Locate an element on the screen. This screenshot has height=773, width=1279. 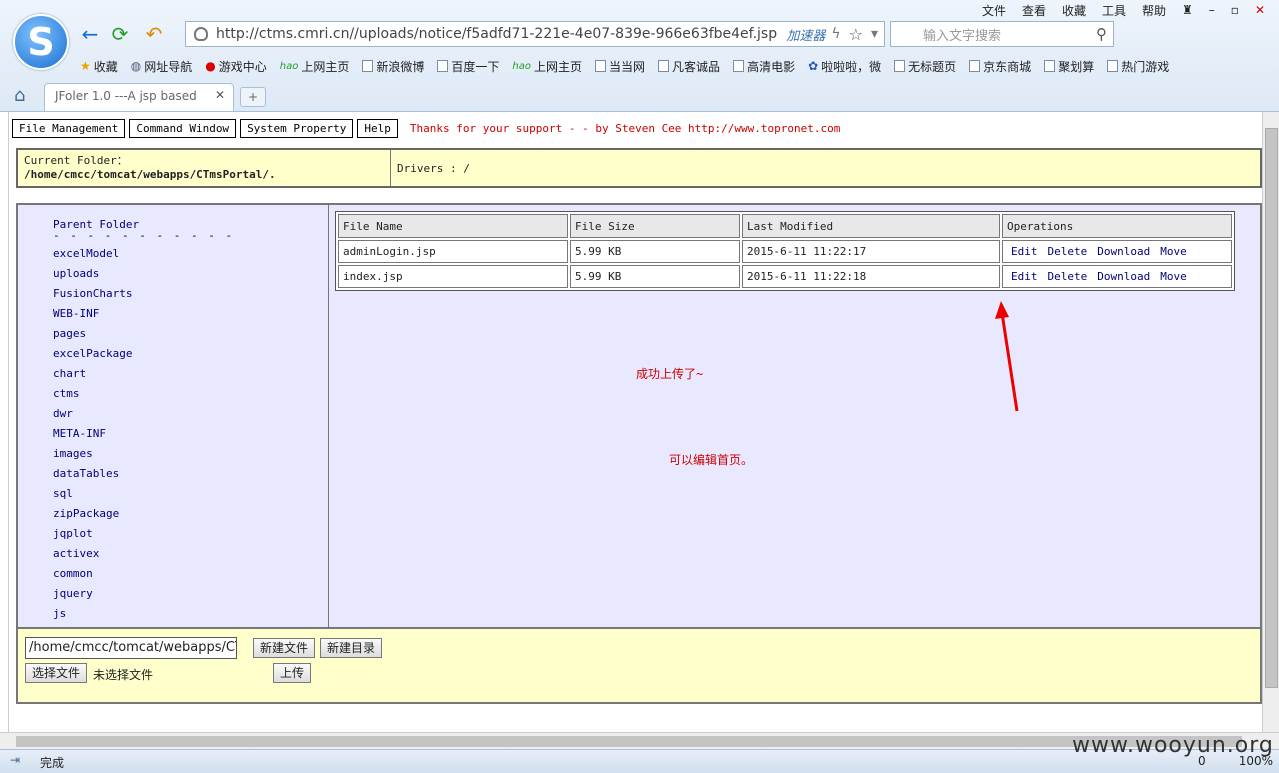
bookmark-item: 百度一下 is located at coordinates (468, 66).